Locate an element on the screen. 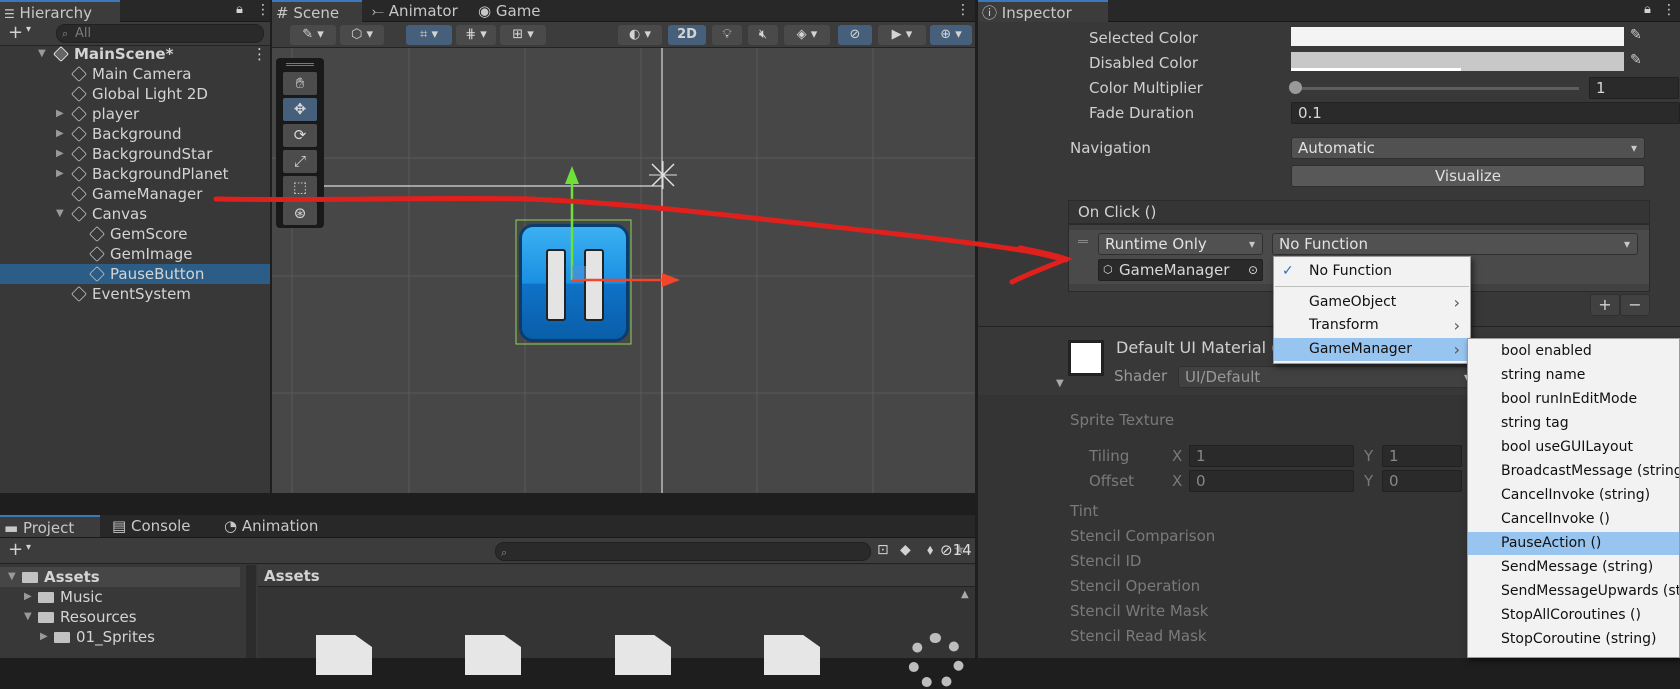 The width and height of the screenshot is (1680, 689). menu-item-gamemanager: GameManager is located at coordinates (1372, 349).